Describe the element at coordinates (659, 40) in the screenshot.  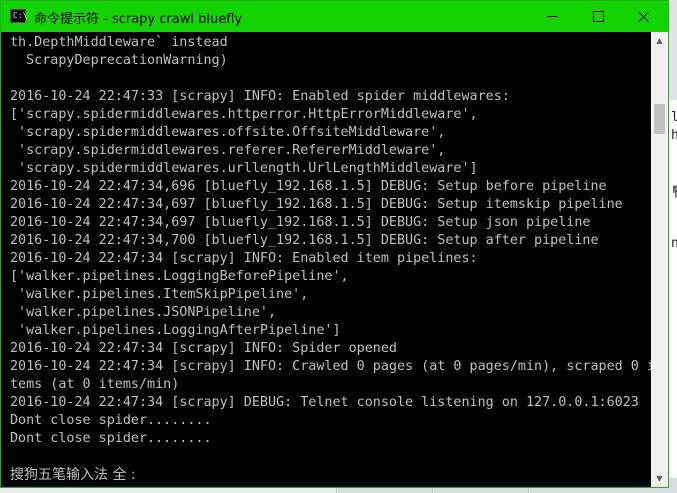
I see `scroll-up-arrow-icon: ▲` at that location.